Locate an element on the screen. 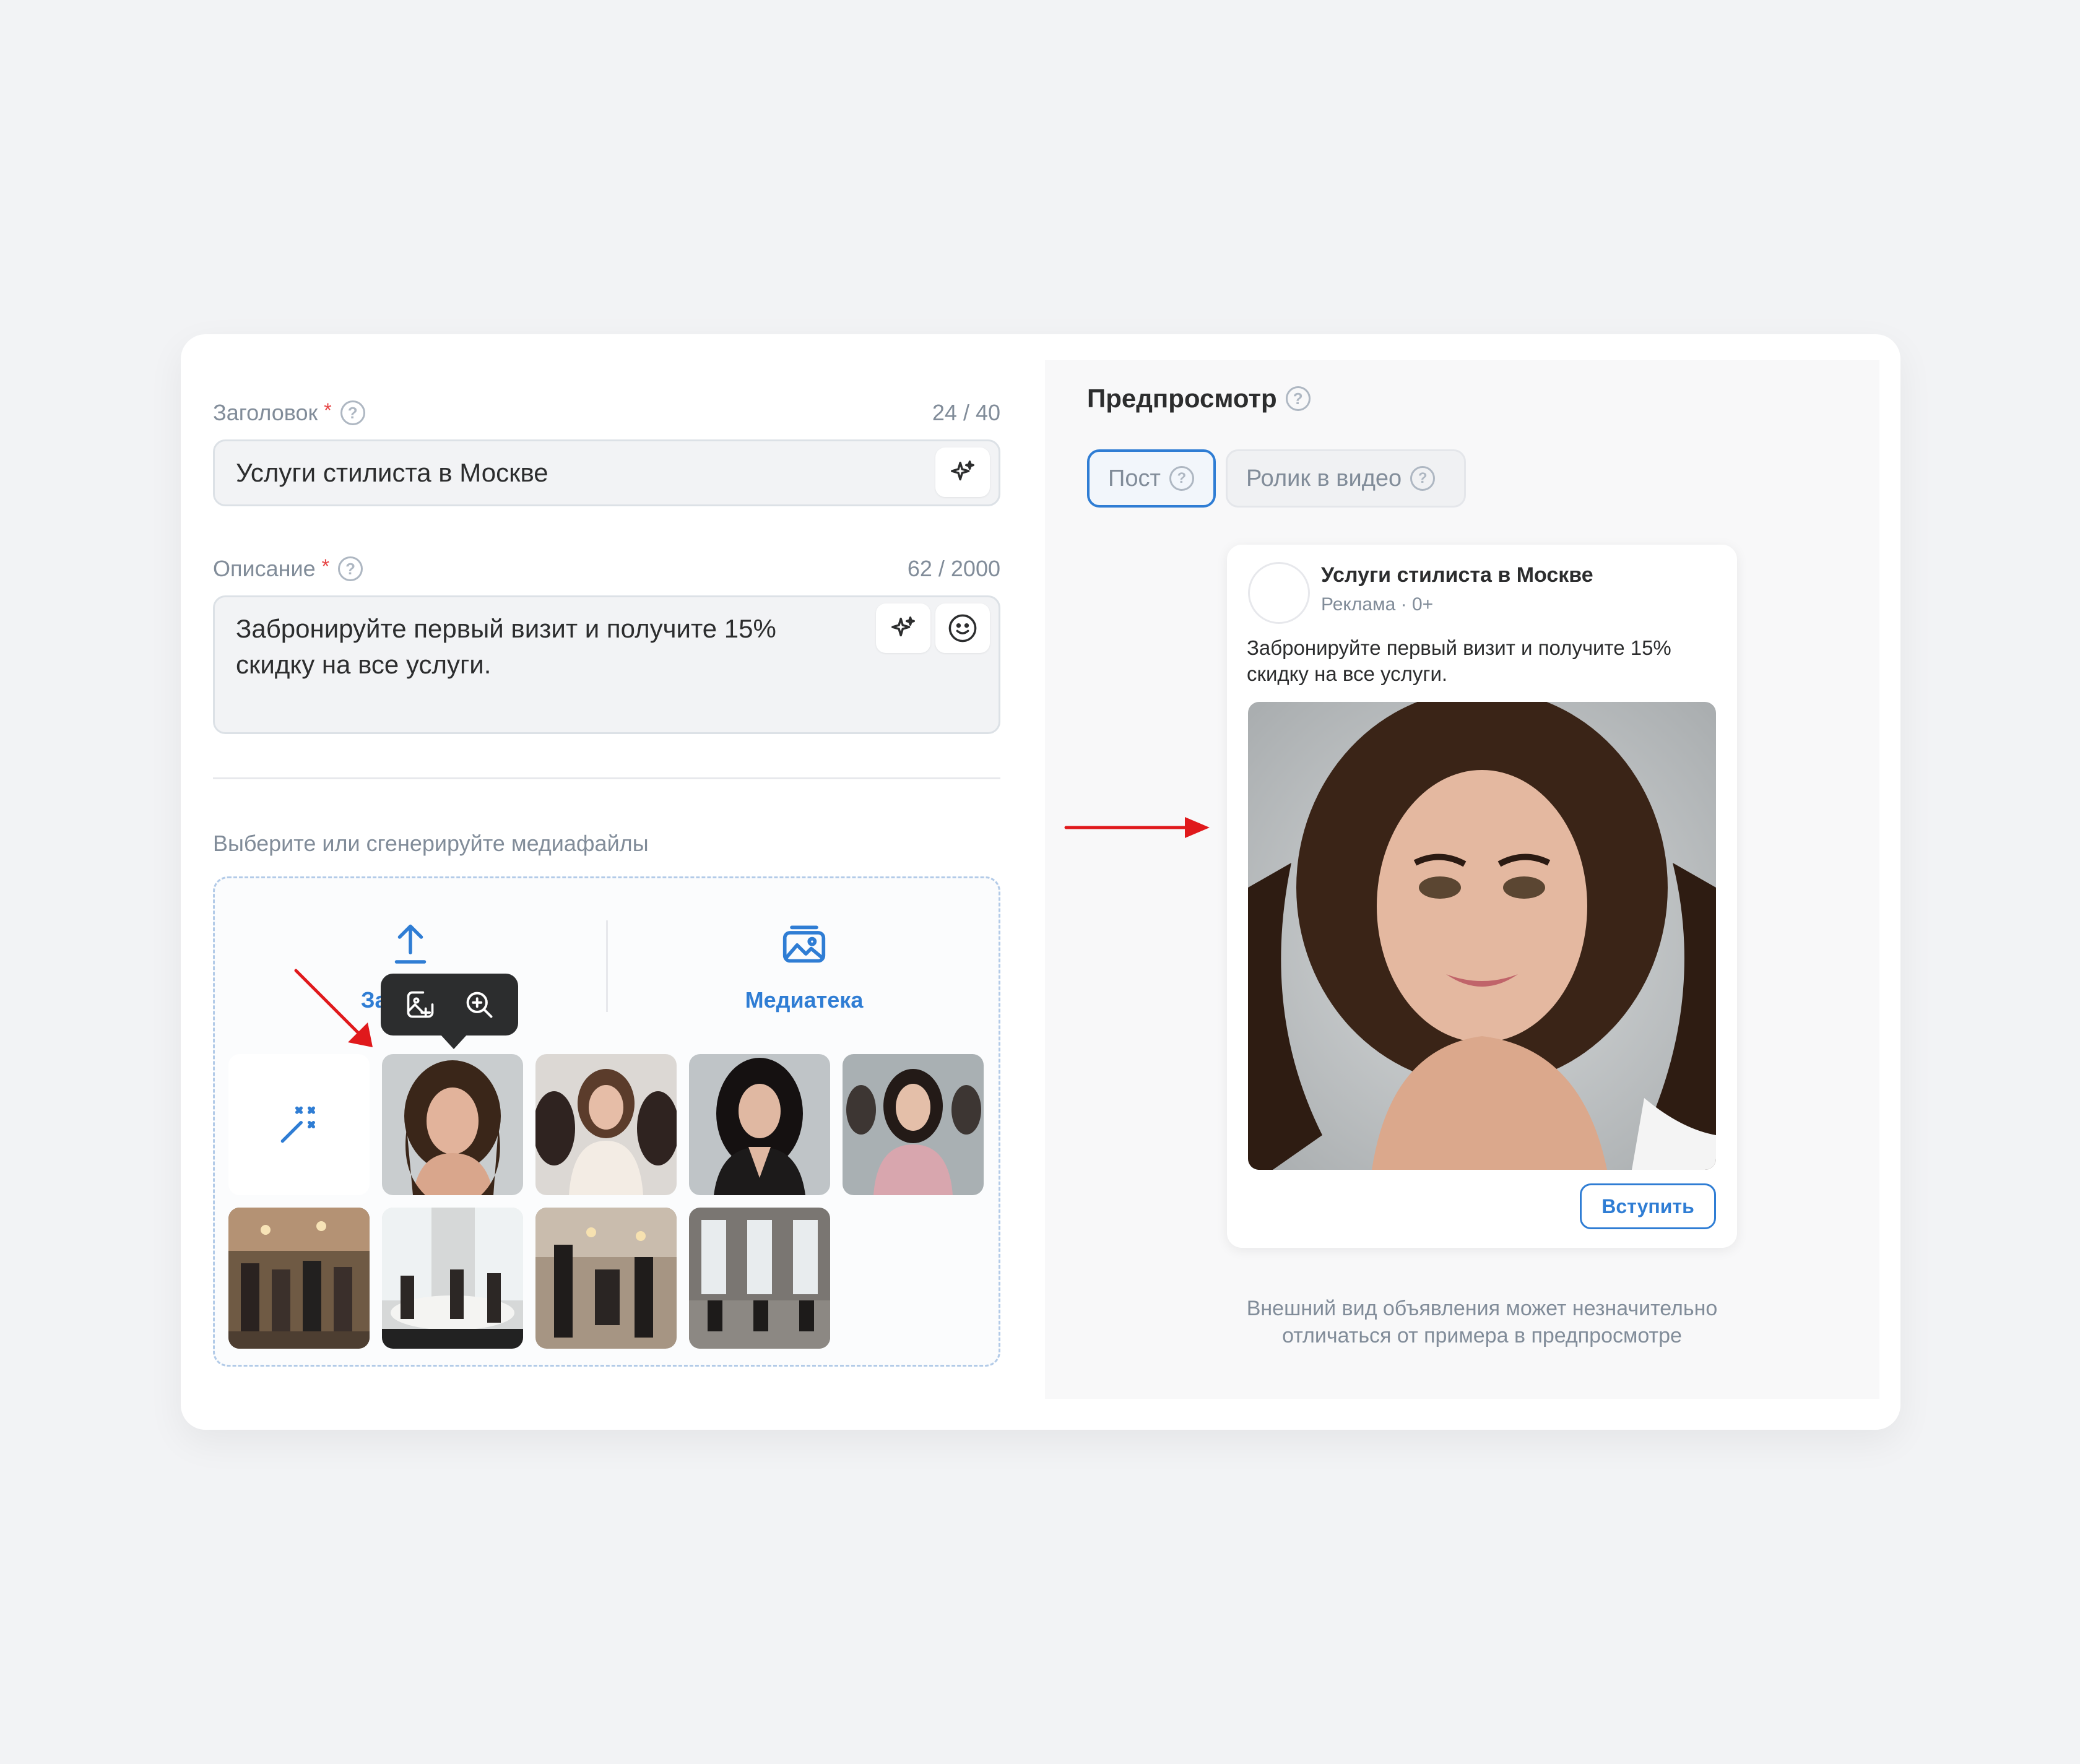 The height and width of the screenshot is (1764, 2080). title-input-value: Услуги стилиста в Москве is located at coordinates (392, 472).